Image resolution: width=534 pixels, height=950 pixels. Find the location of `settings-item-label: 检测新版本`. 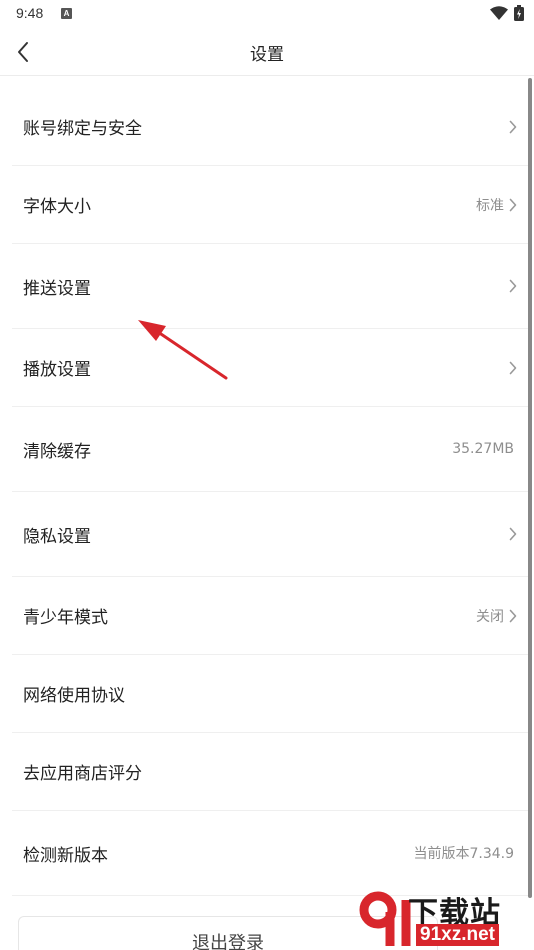

settings-item-label: 检测新版本 is located at coordinates (65, 855).